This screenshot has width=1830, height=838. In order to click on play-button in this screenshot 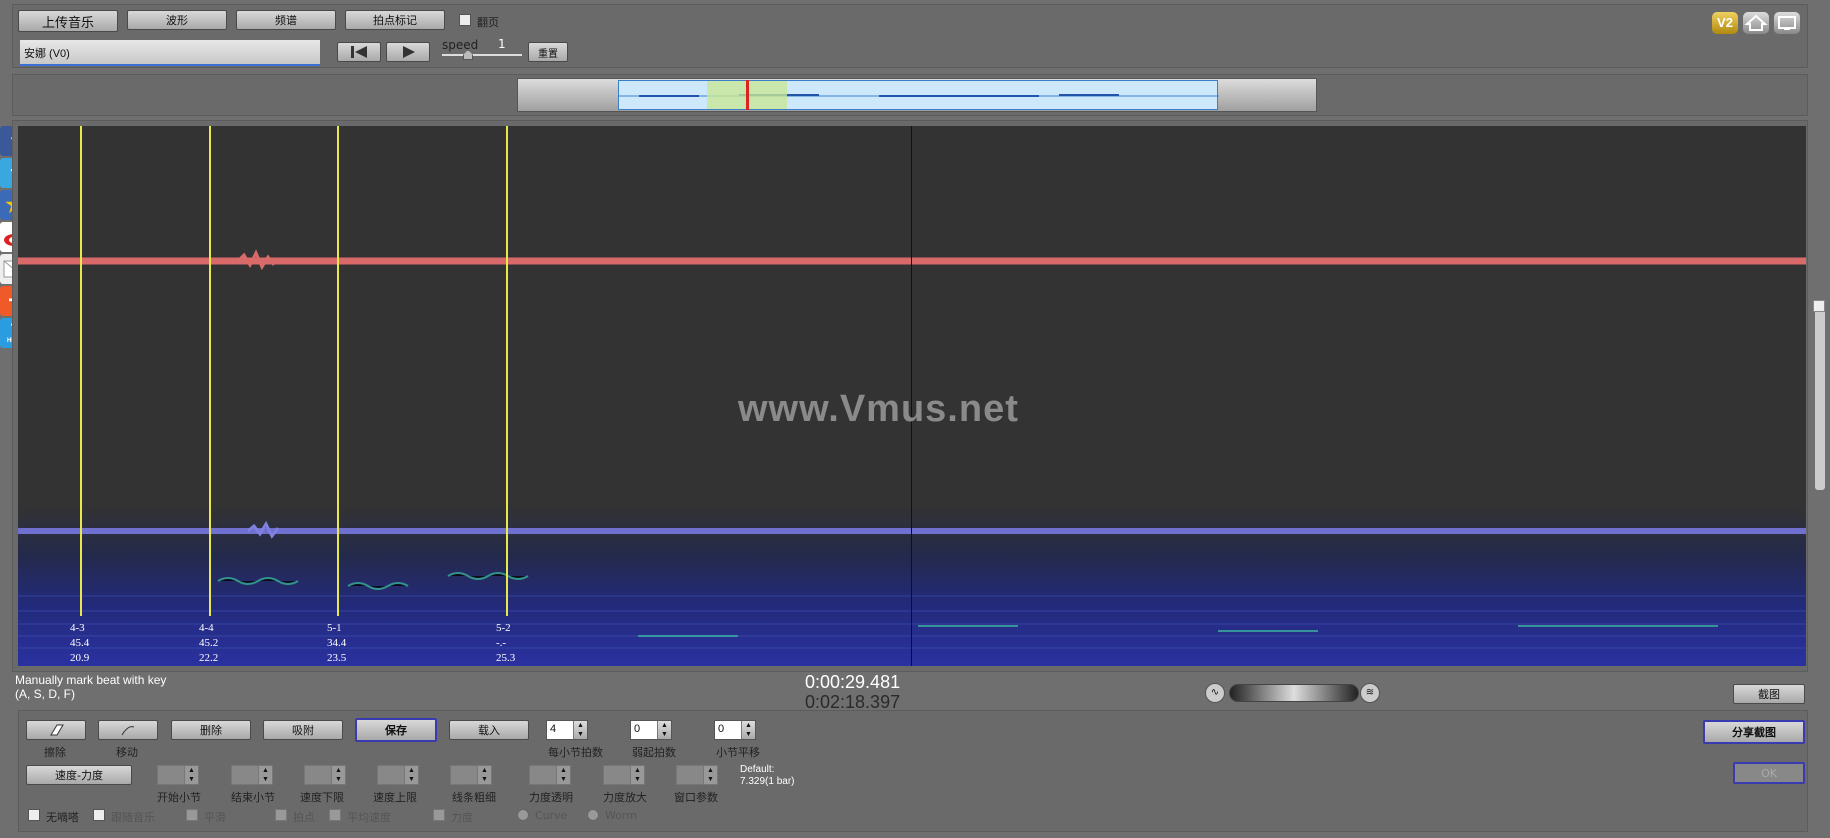, I will do `click(408, 52)`.